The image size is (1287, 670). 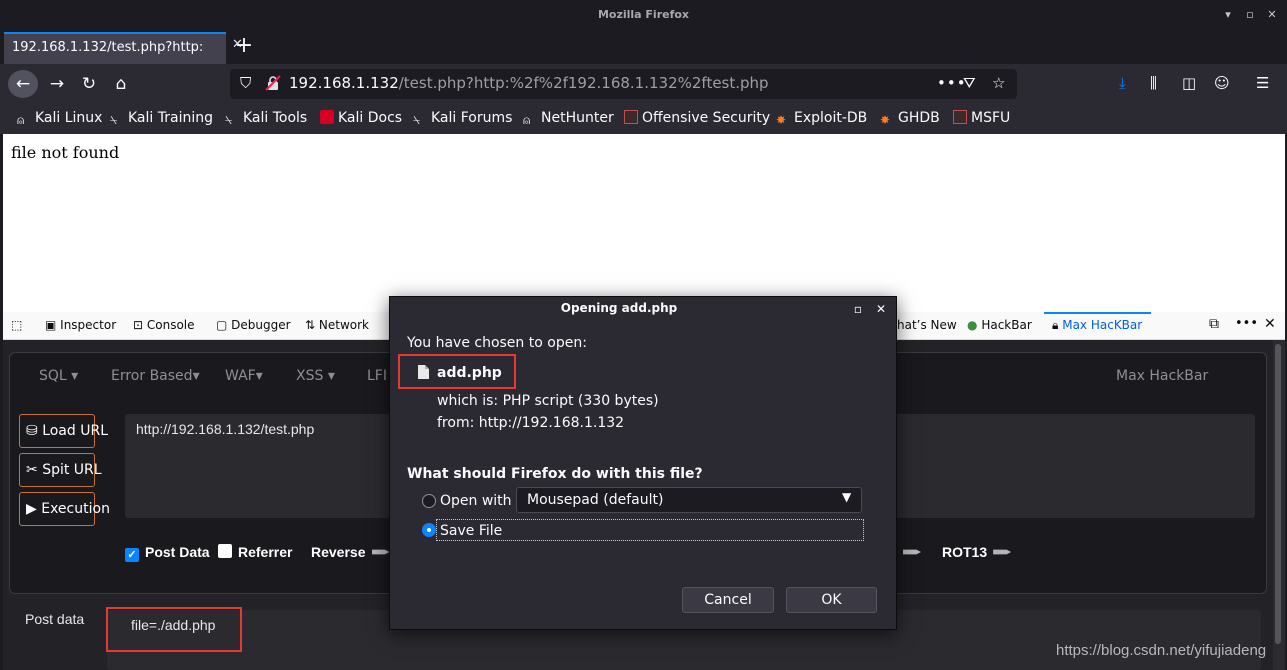 What do you see at coordinates (1246, 323) in the screenshot?
I see `devtools-more-icon: •••` at bounding box center [1246, 323].